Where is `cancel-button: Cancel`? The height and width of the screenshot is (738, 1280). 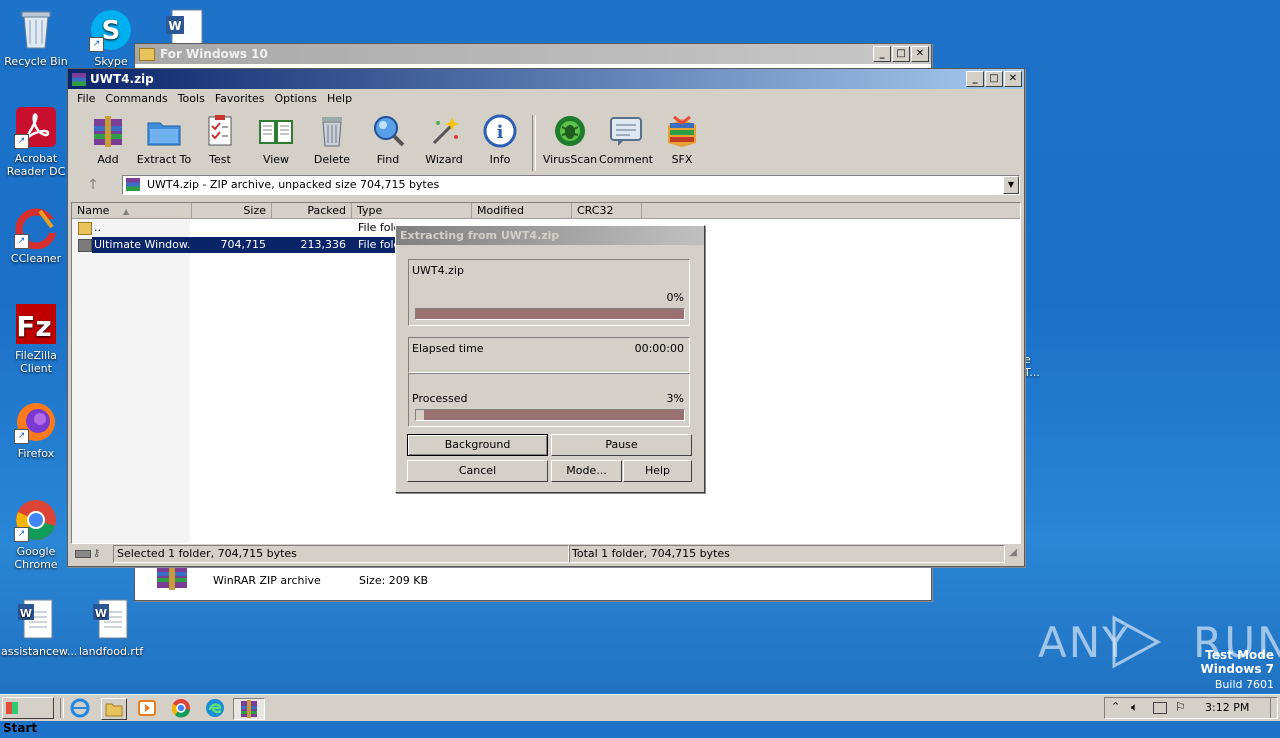 cancel-button: Cancel is located at coordinates (477, 471).